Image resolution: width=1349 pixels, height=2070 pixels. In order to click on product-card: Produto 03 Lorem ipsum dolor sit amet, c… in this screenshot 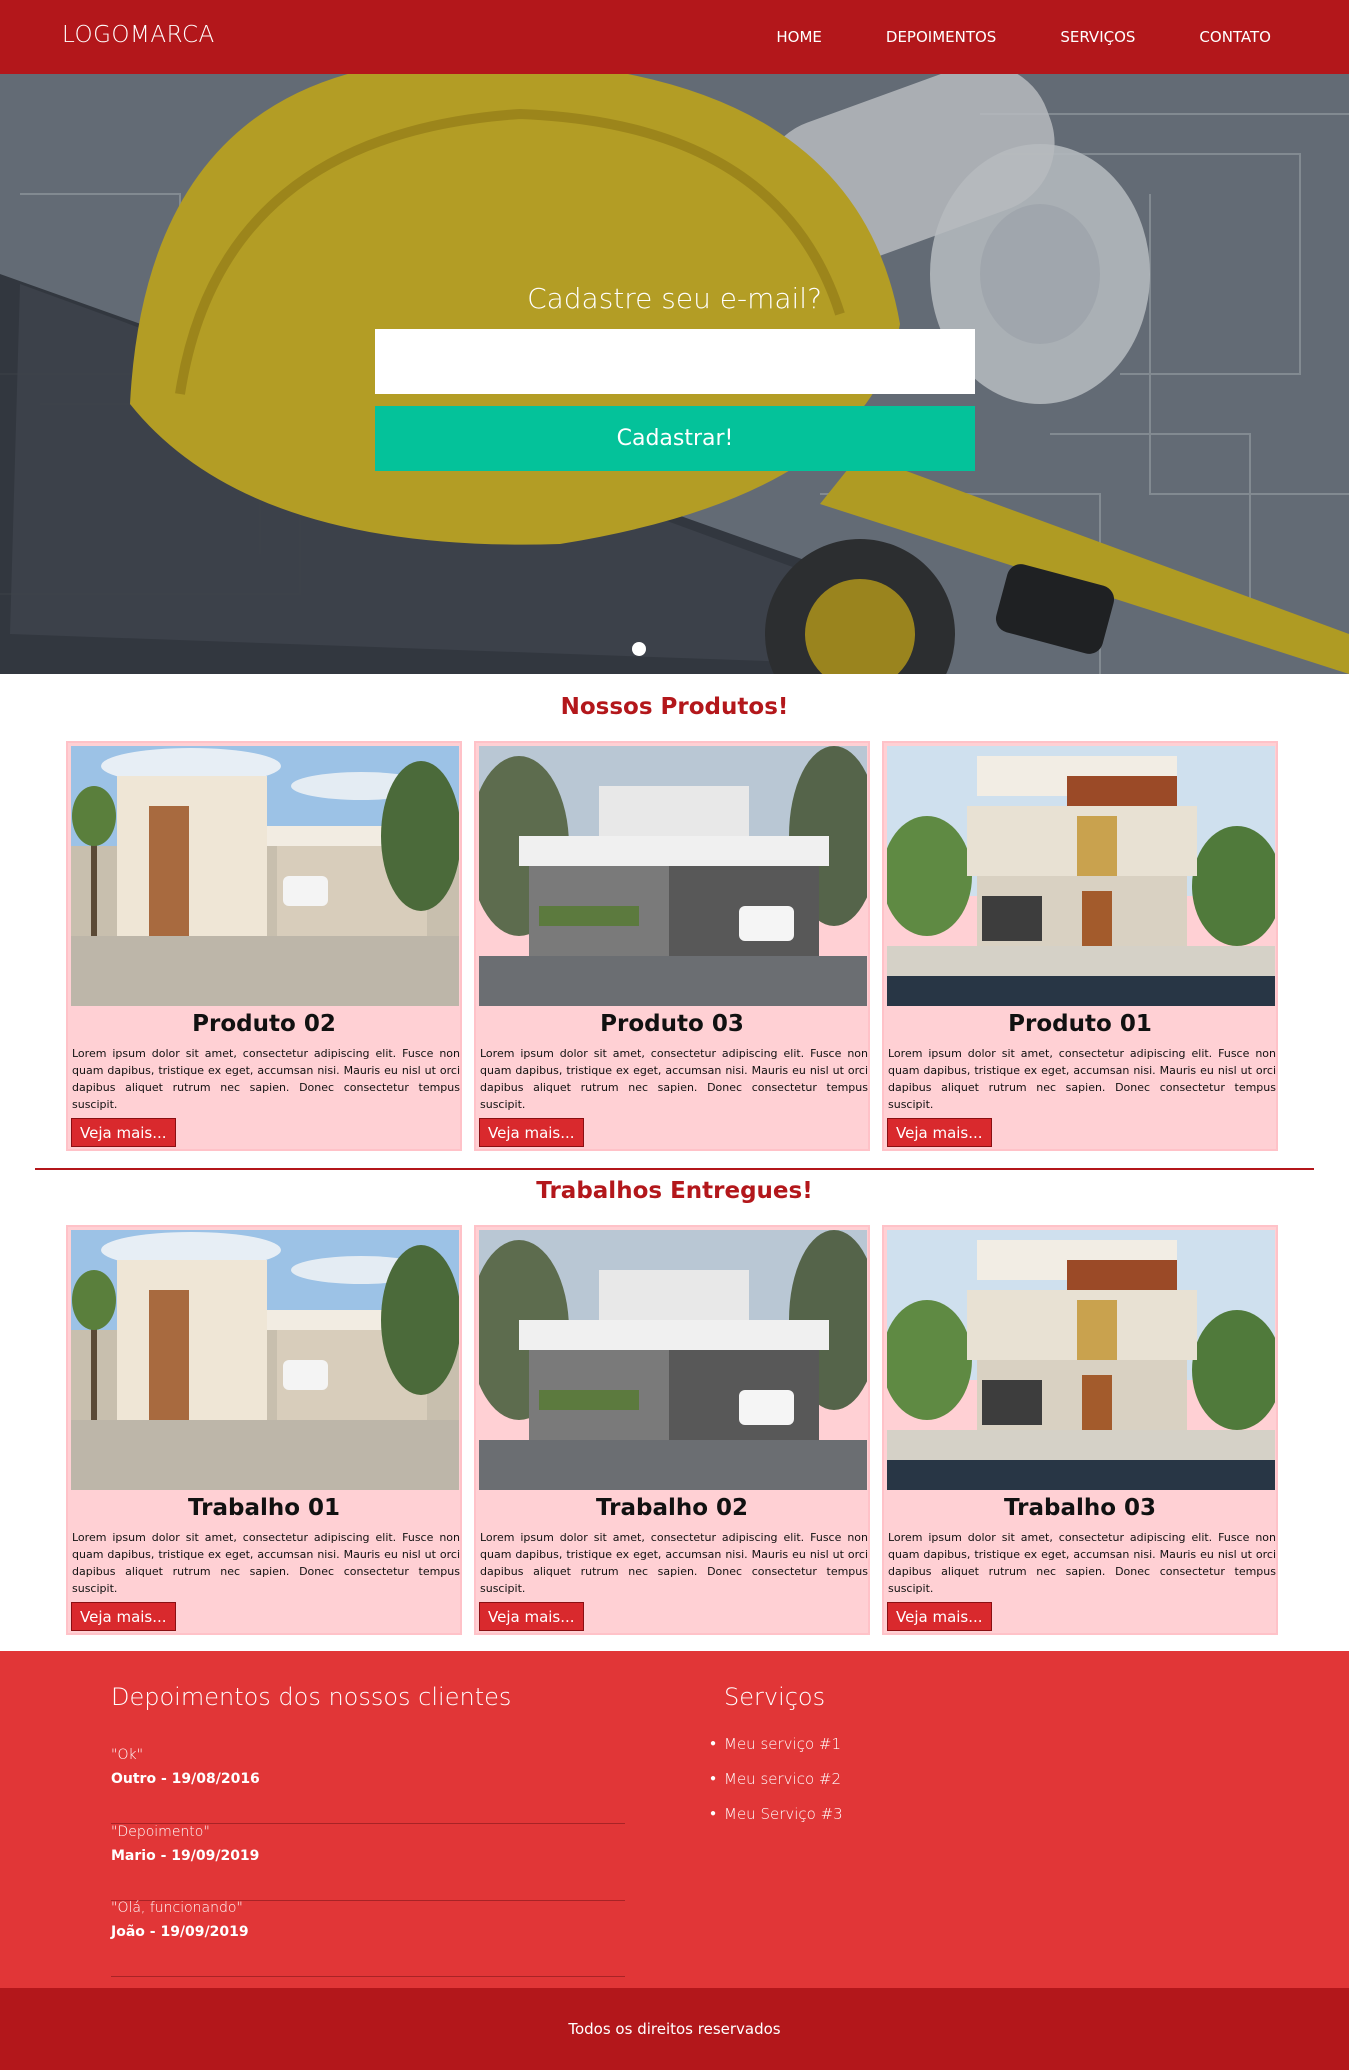, I will do `click(672, 946)`.